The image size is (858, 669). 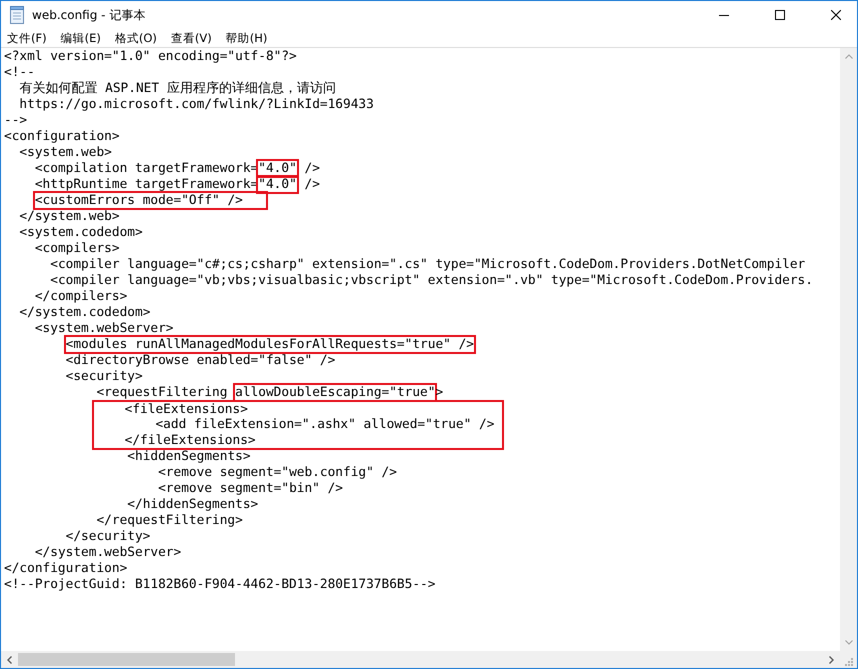 I want to click on code-text: <compiler language="vb;vbs;visualbasic;vbscript" extension=".vb" type="Microsoft.CodeDom.Providers., so click(x=431, y=281).